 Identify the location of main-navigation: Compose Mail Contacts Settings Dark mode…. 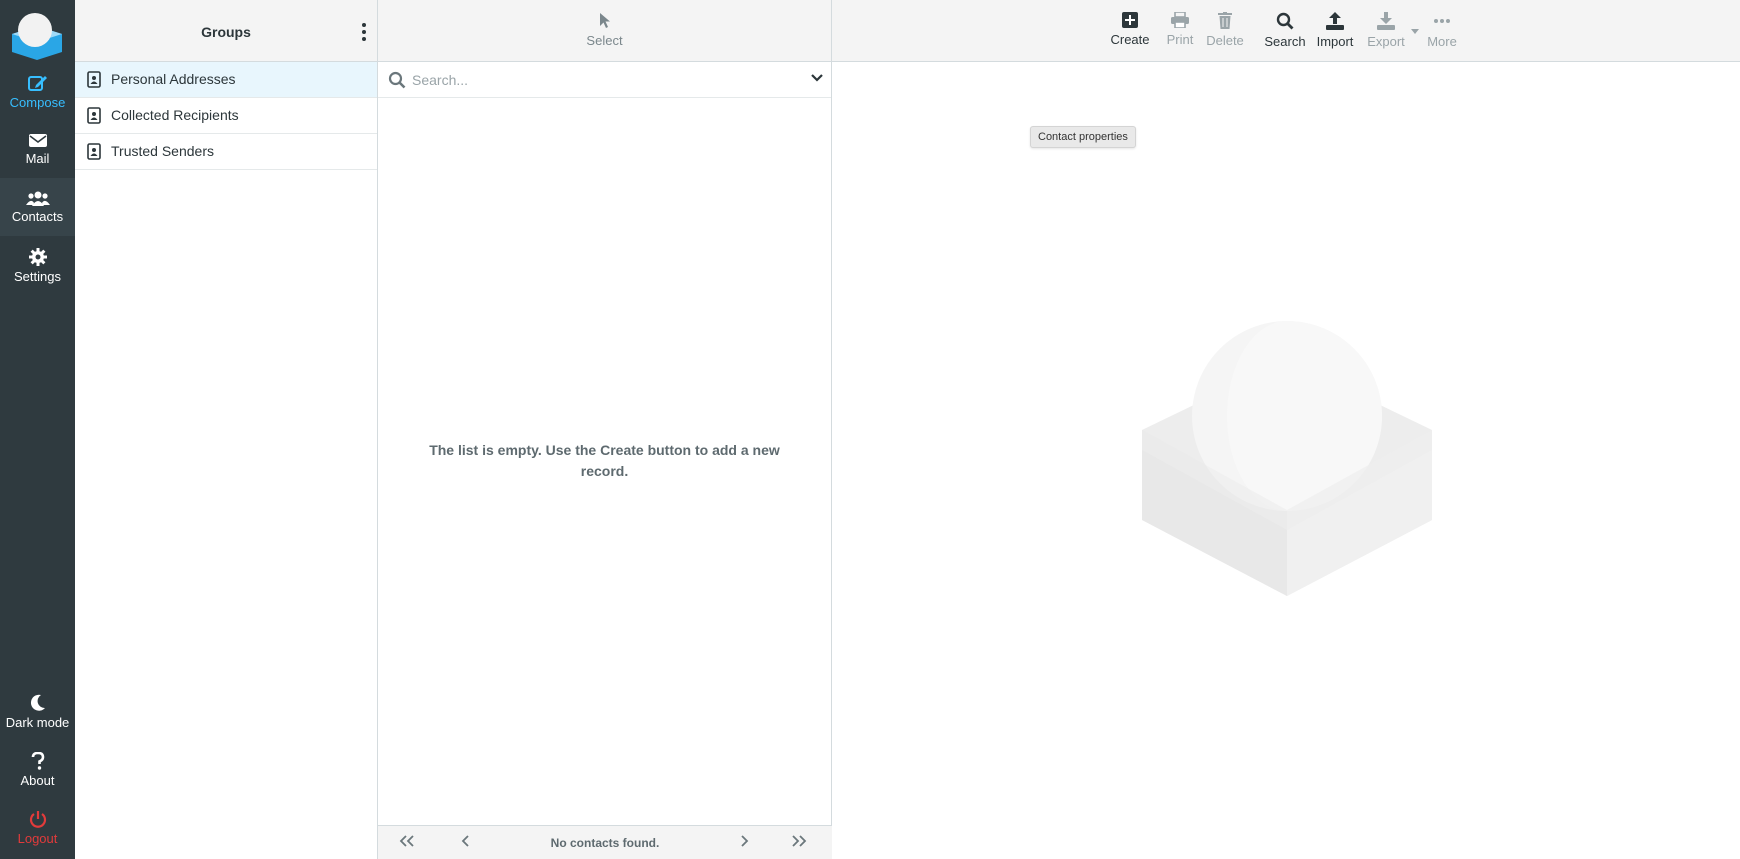
(37, 429).